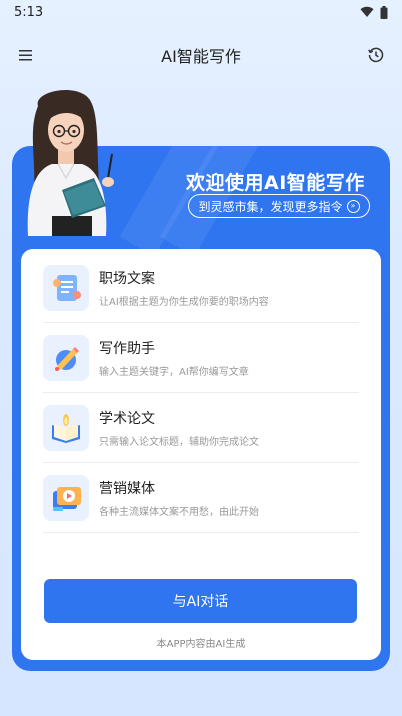 The height and width of the screenshot is (716, 402). What do you see at coordinates (66, 497) in the screenshot?
I see `media-icon` at bounding box center [66, 497].